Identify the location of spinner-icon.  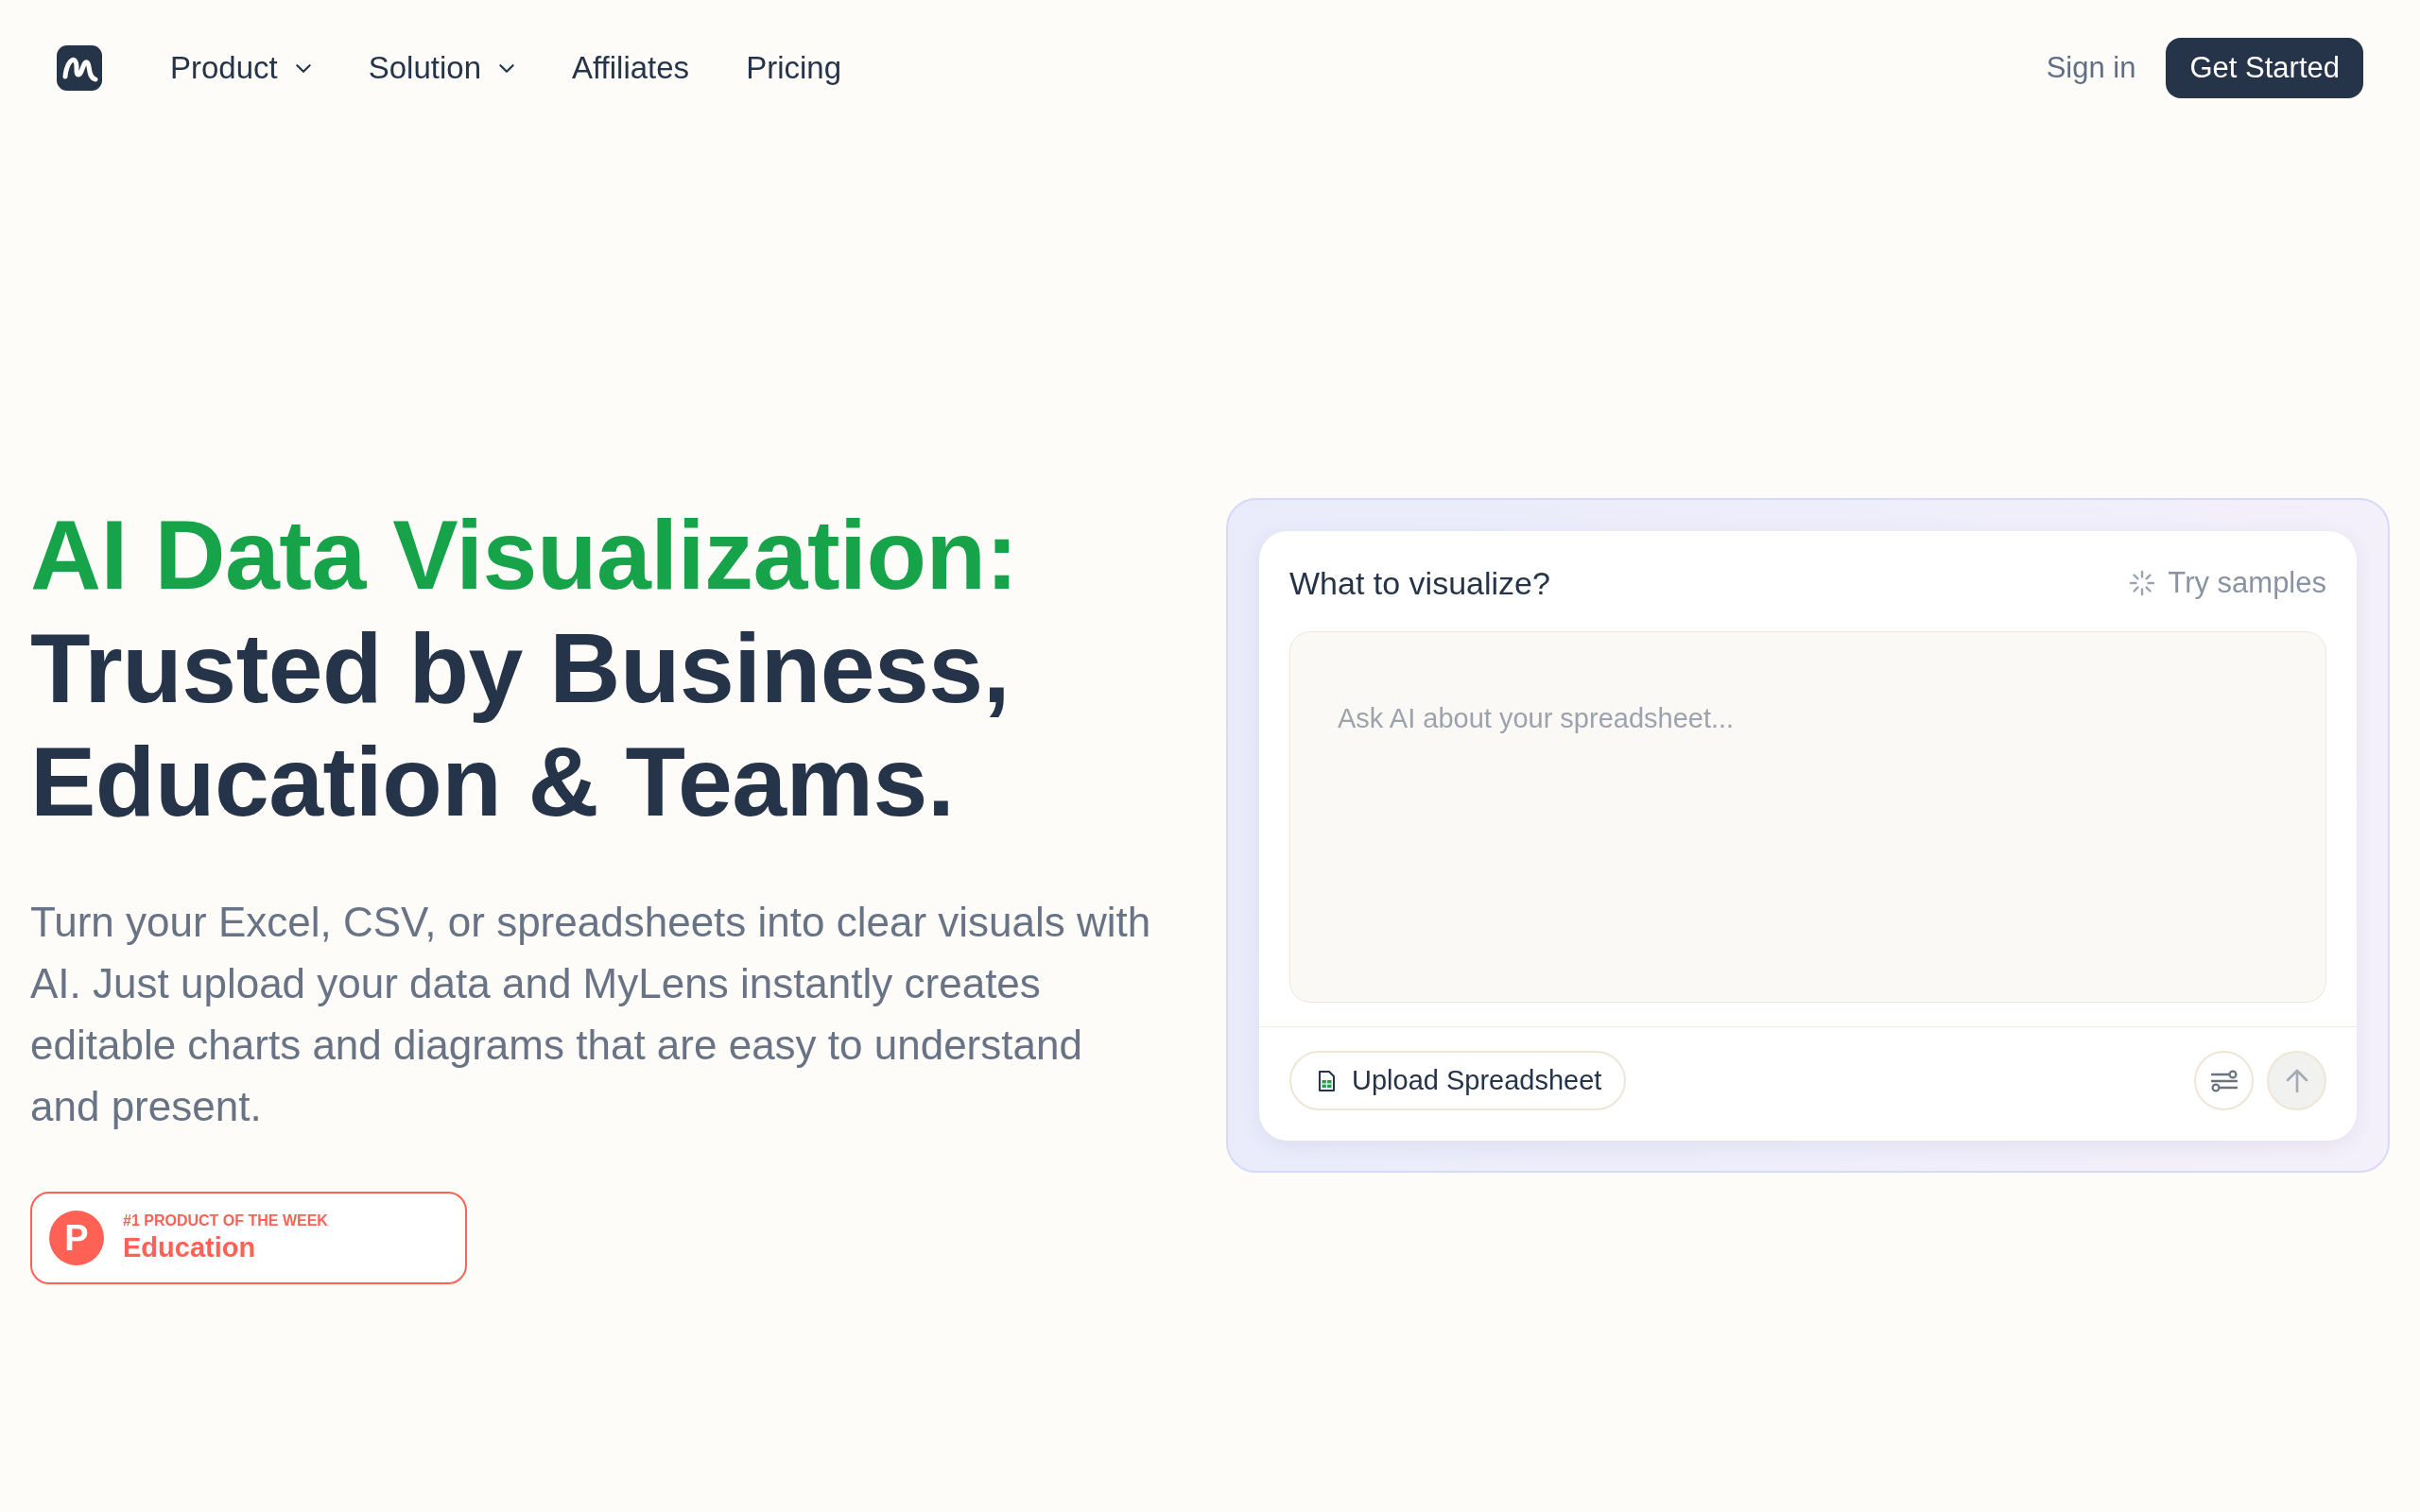
(2142, 583).